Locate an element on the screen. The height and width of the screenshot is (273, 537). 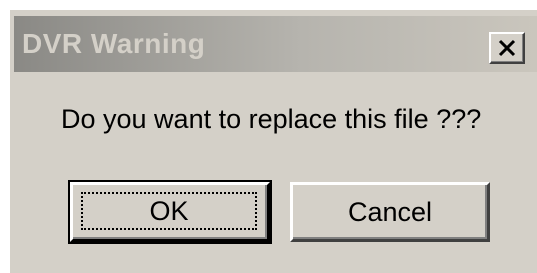
close-button is located at coordinates (507, 48).